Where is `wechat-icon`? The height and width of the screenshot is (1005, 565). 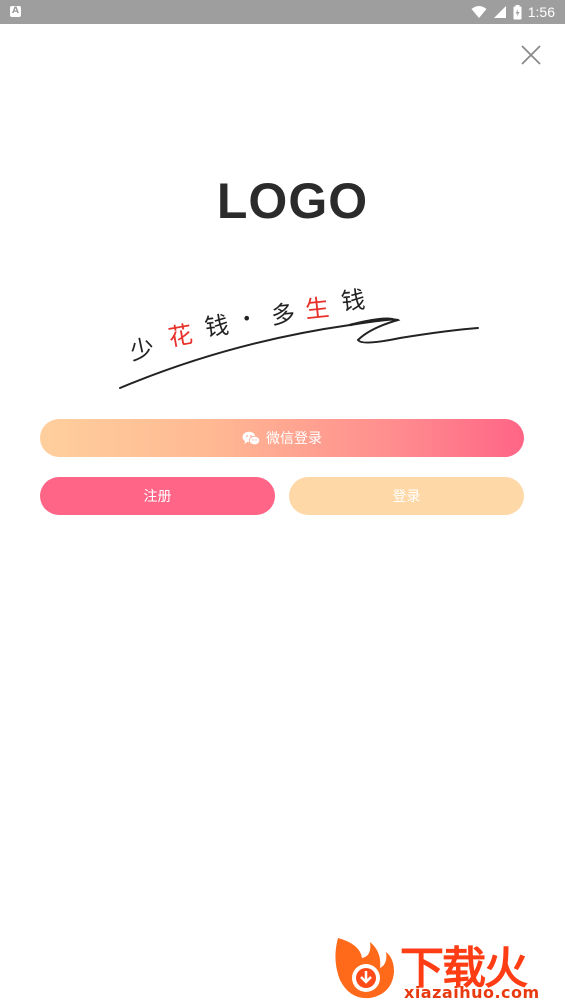 wechat-icon is located at coordinates (251, 438).